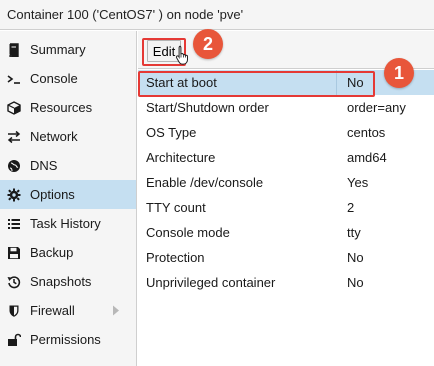 The height and width of the screenshot is (366, 434). I want to click on sidebar-item-firewall: Firewall, so click(68, 310).